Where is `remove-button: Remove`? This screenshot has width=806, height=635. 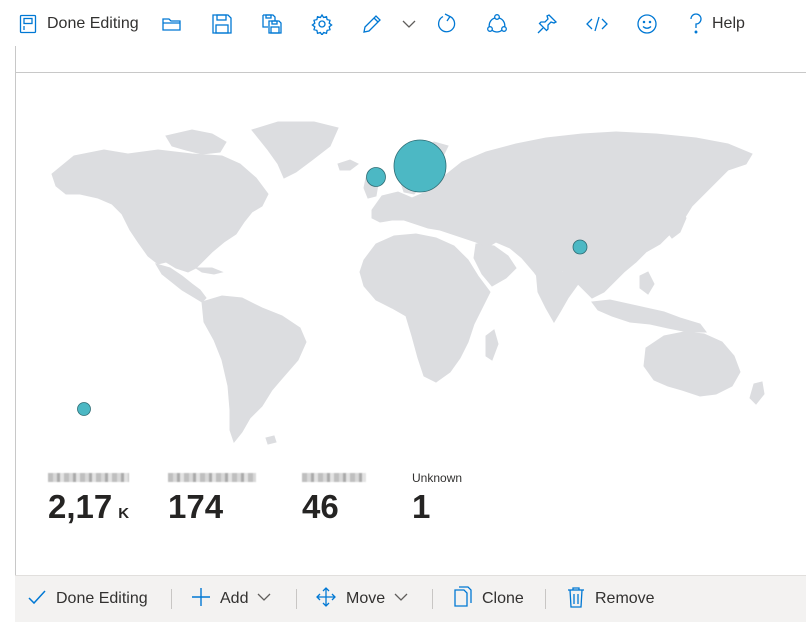
remove-button: Remove is located at coordinates (610, 599).